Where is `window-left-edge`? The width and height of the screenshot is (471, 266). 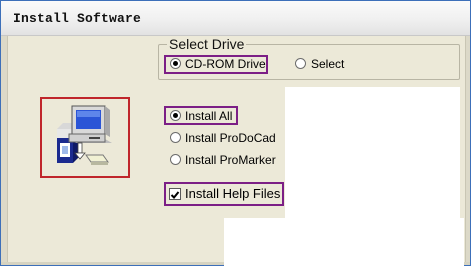
window-left-edge is located at coordinates (4, 150).